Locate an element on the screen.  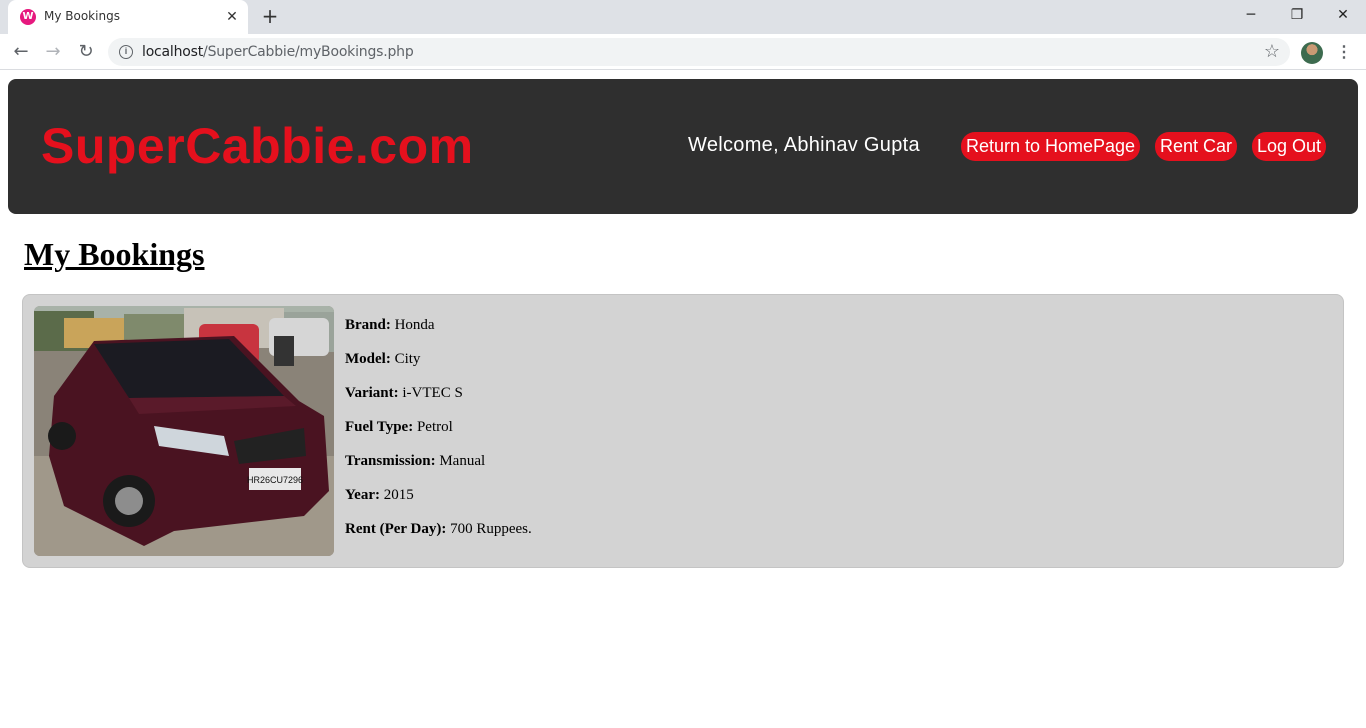
detail-fuel-type: Fuel Type: Petrol is located at coordinates (399, 427).